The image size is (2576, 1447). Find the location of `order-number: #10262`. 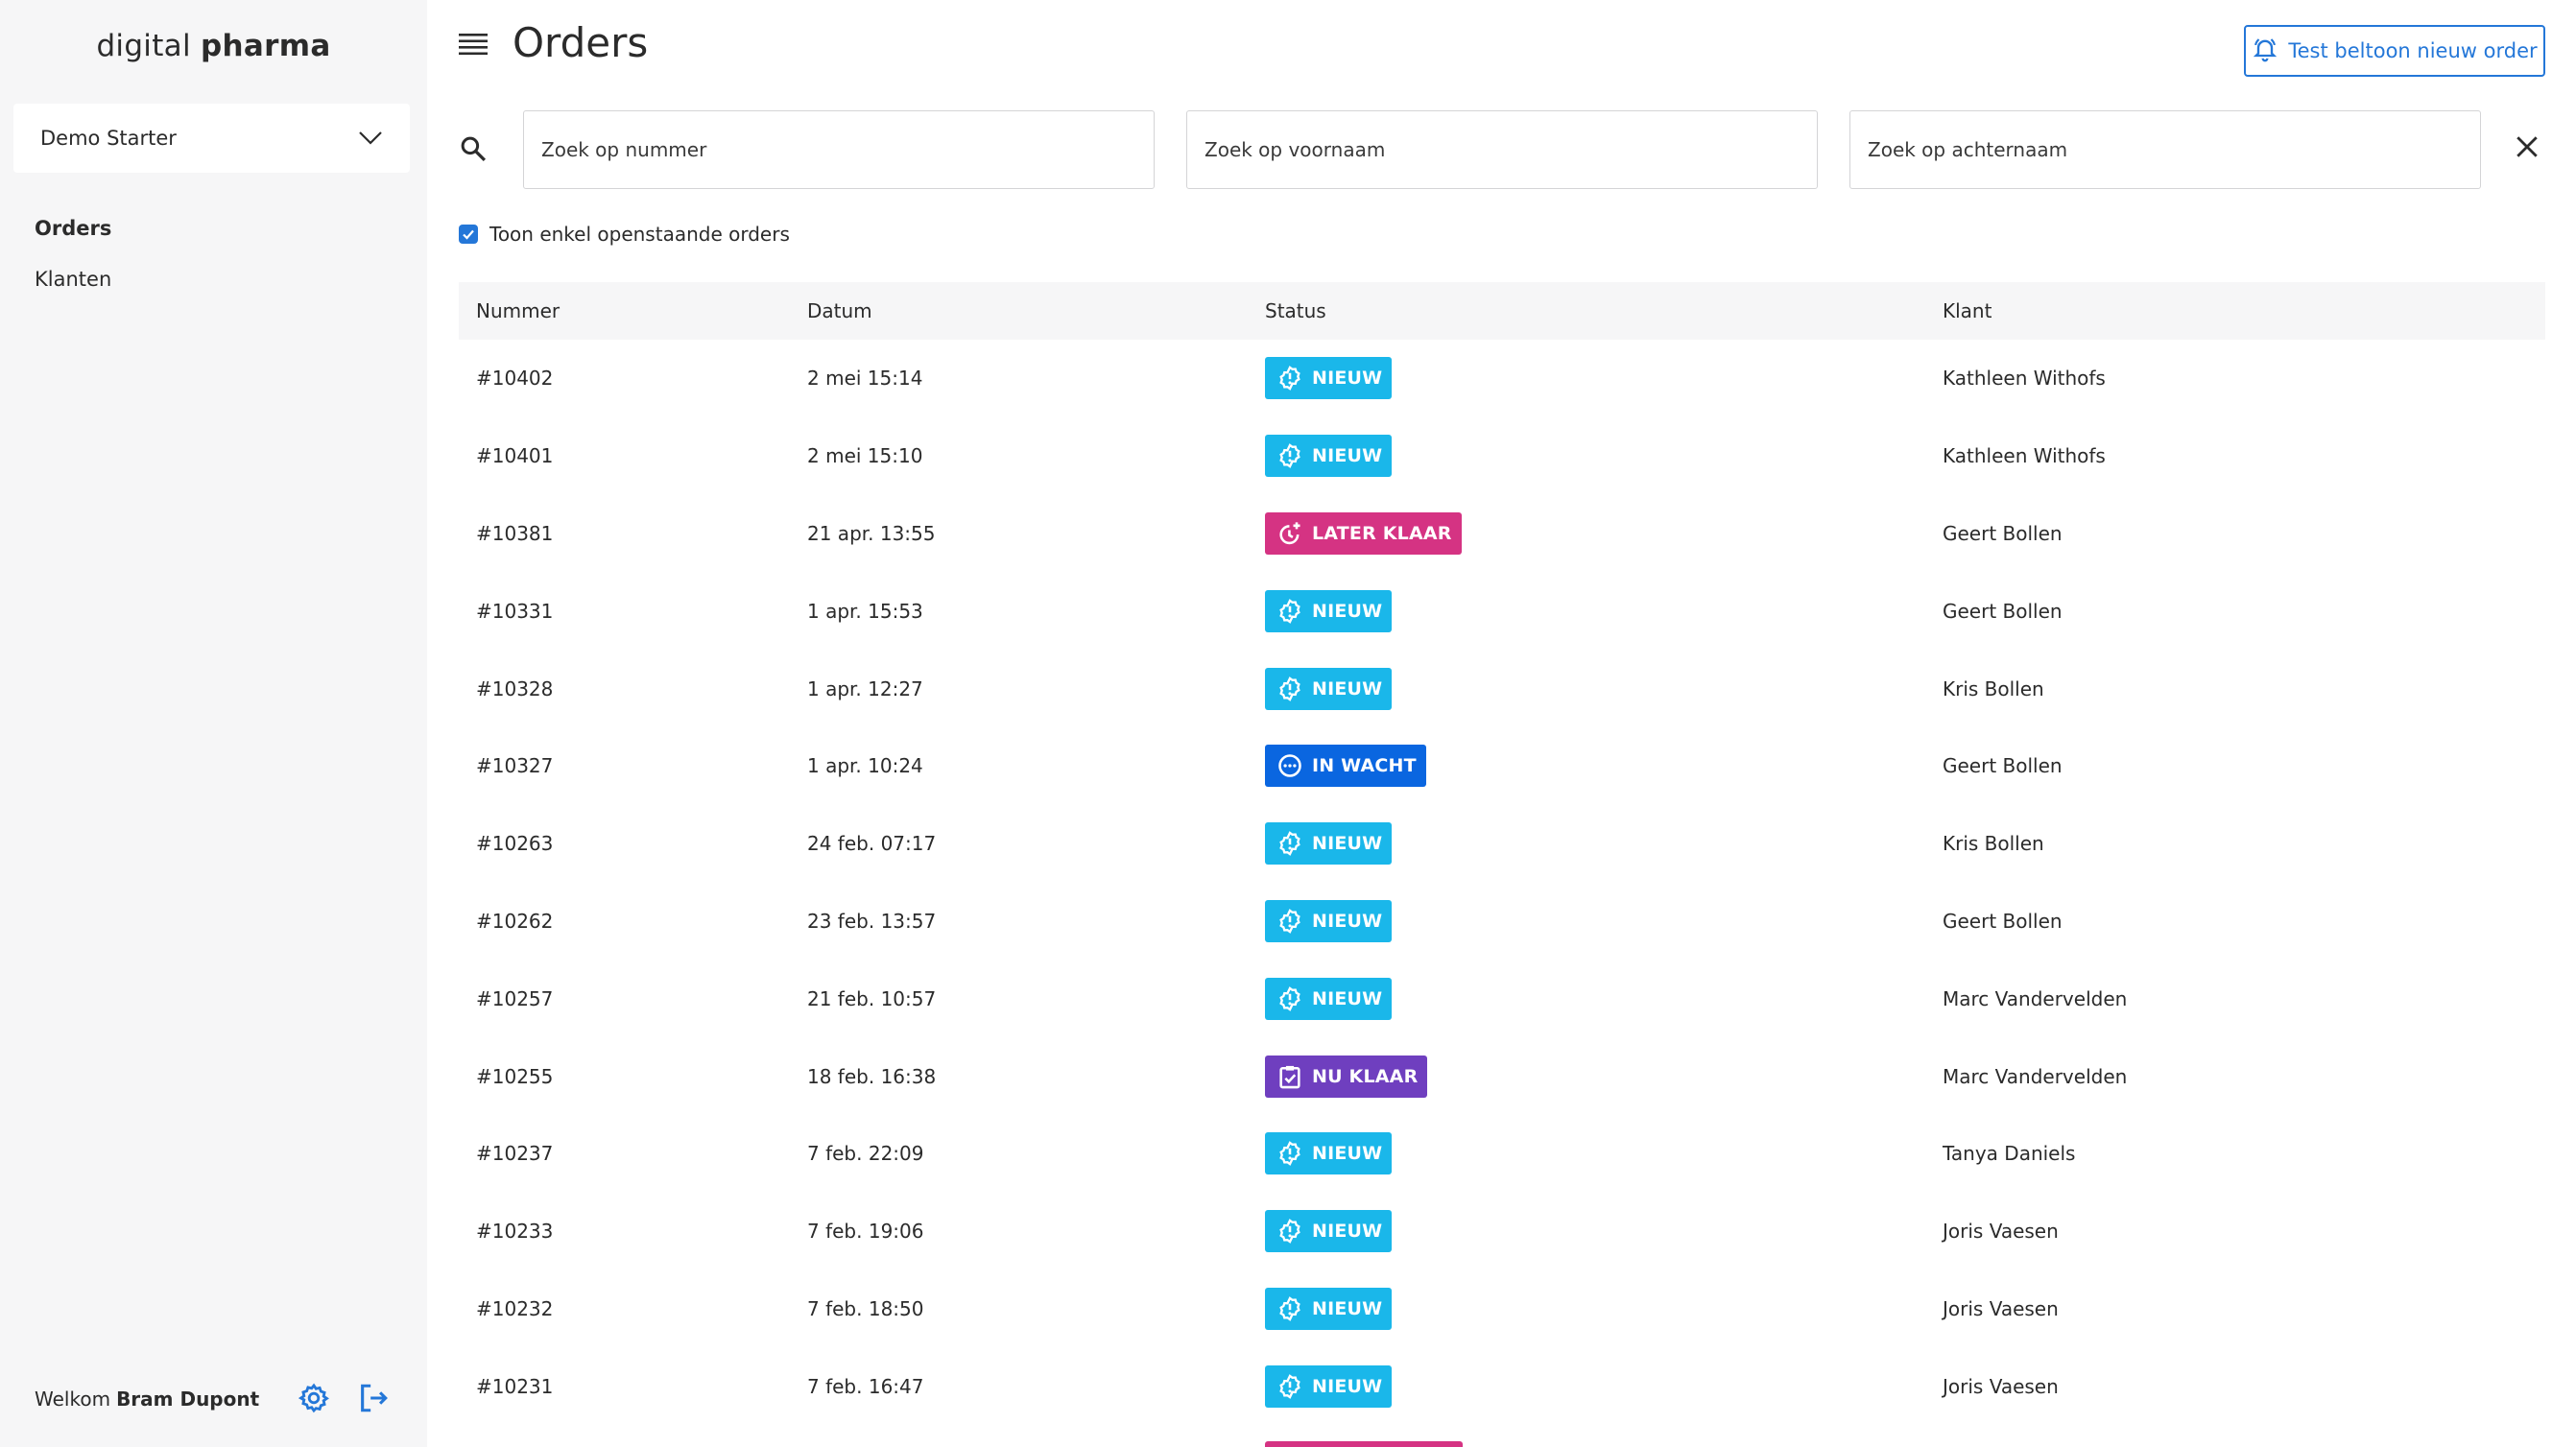

order-number: #10262 is located at coordinates (515, 921).